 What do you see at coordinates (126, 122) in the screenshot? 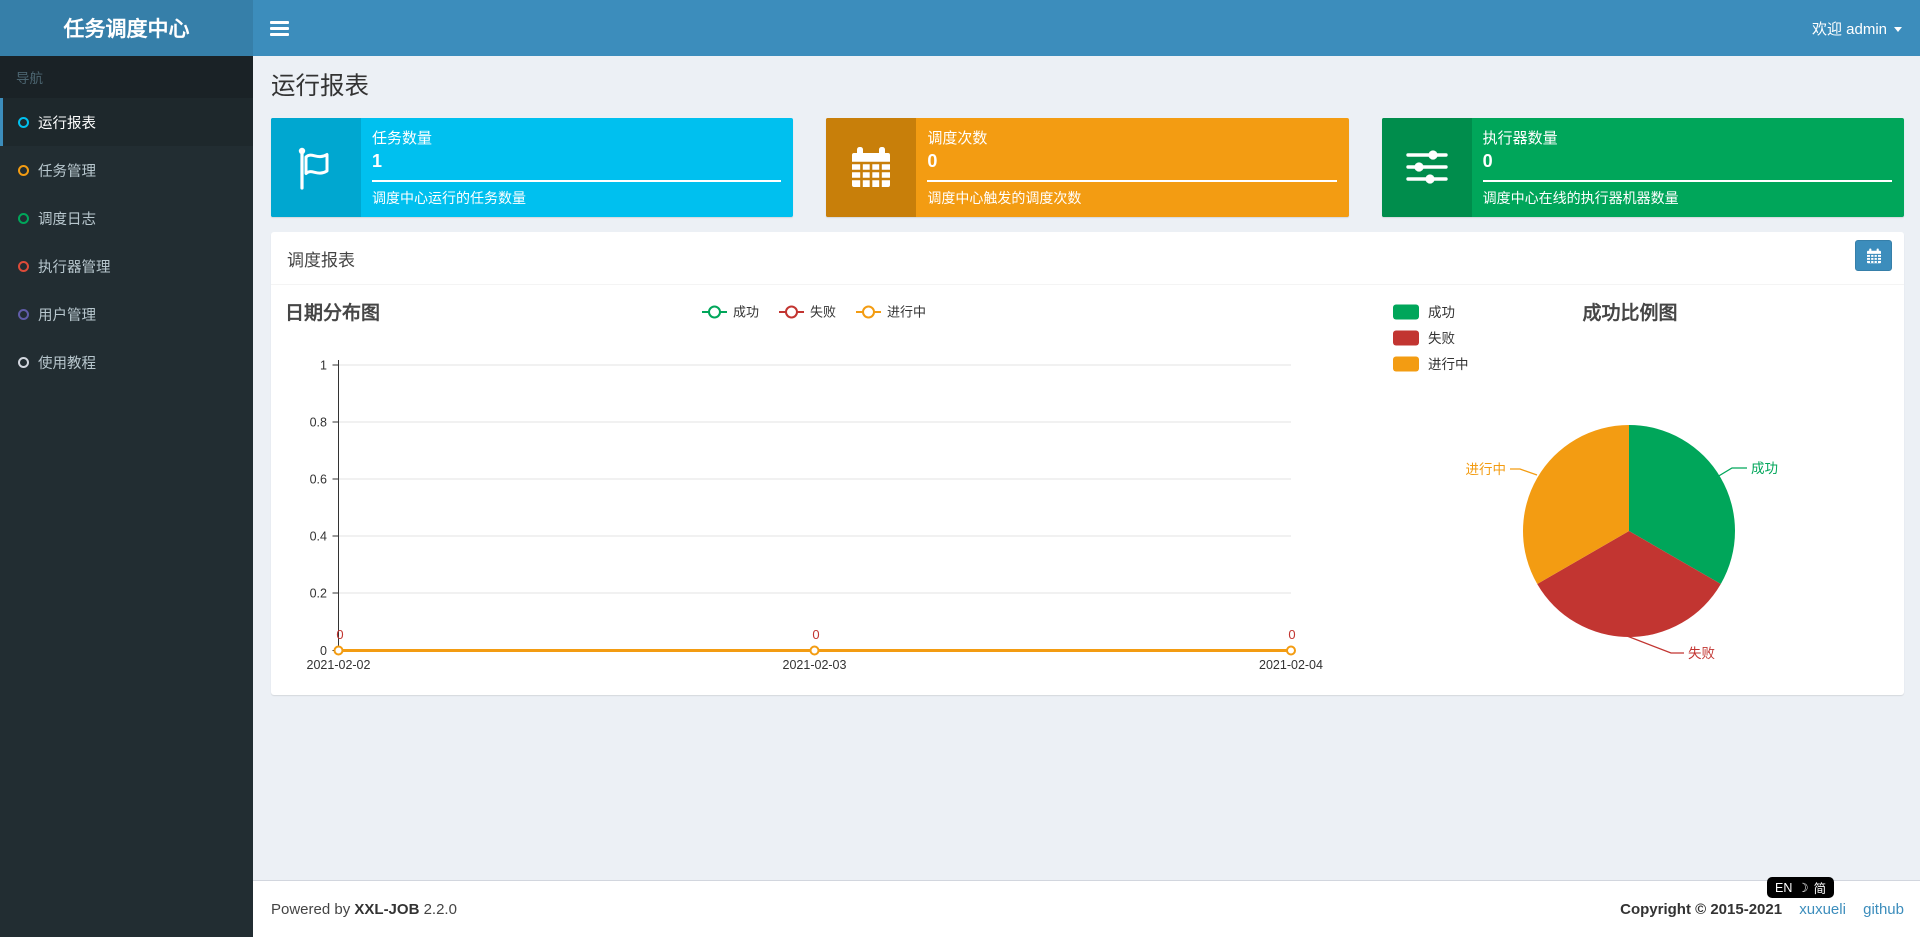
I see `sidebar-item-dashboard: 运行报表` at bounding box center [126, 122].